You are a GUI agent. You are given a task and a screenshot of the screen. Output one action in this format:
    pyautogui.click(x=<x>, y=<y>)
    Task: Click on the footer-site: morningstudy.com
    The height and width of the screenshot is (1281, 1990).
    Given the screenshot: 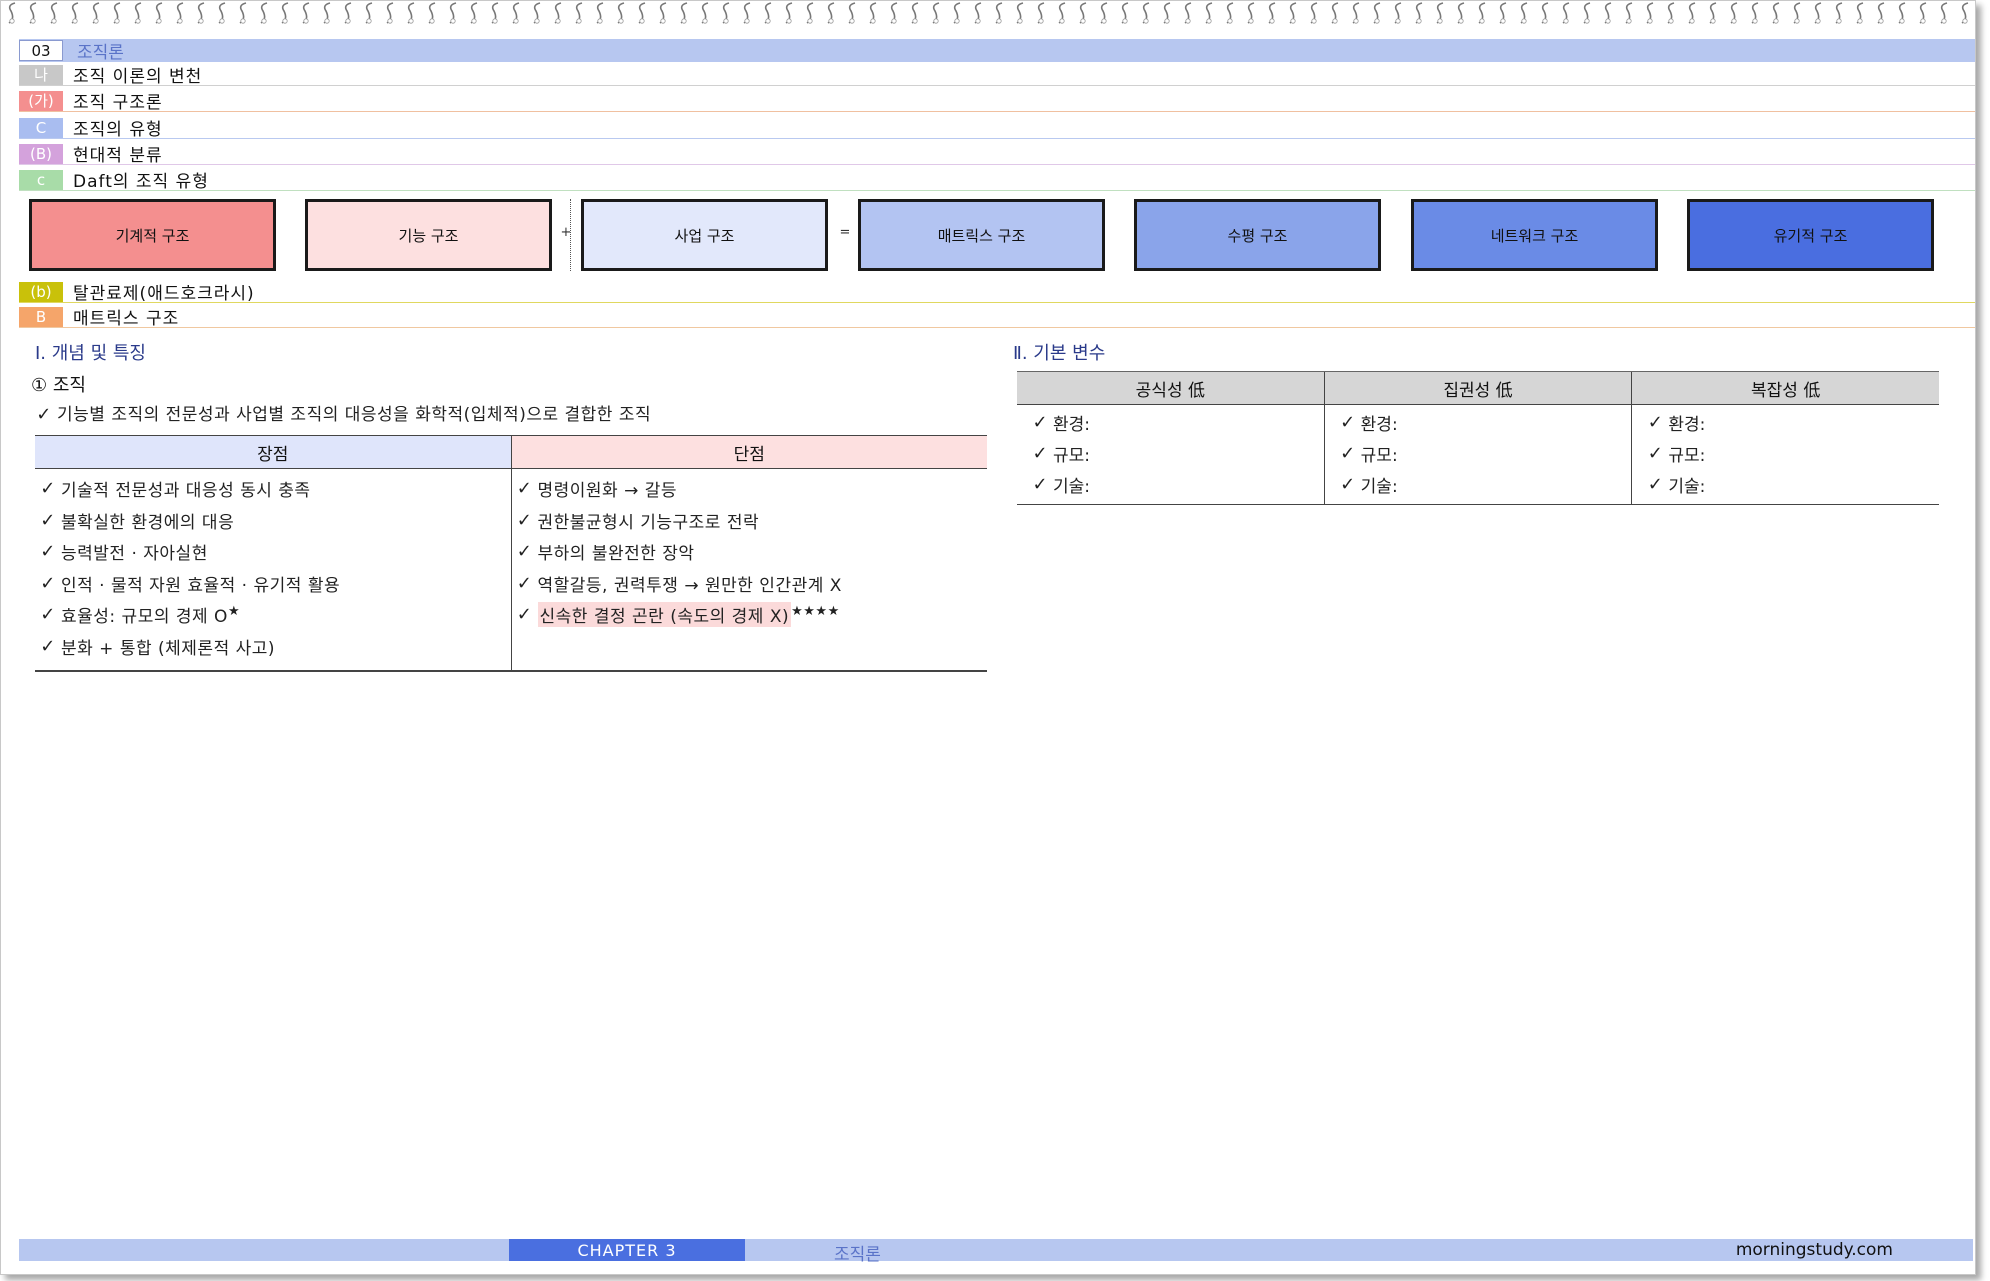 What is the action you would take?
    pyautogui.click(x=1814, y=1250)
    